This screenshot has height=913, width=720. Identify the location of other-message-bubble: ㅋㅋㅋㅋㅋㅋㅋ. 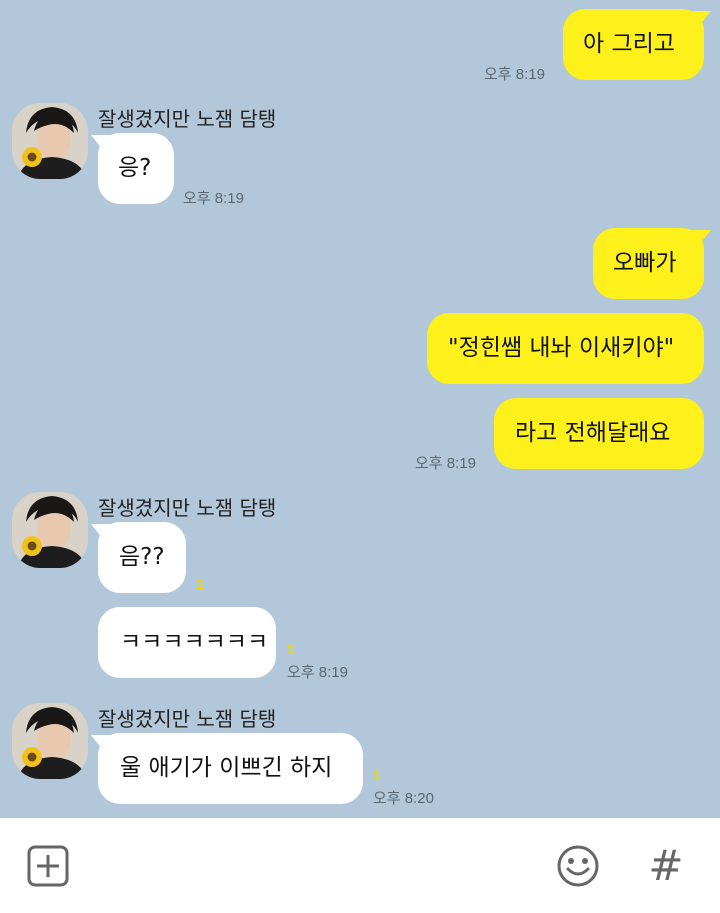
(187, 642).